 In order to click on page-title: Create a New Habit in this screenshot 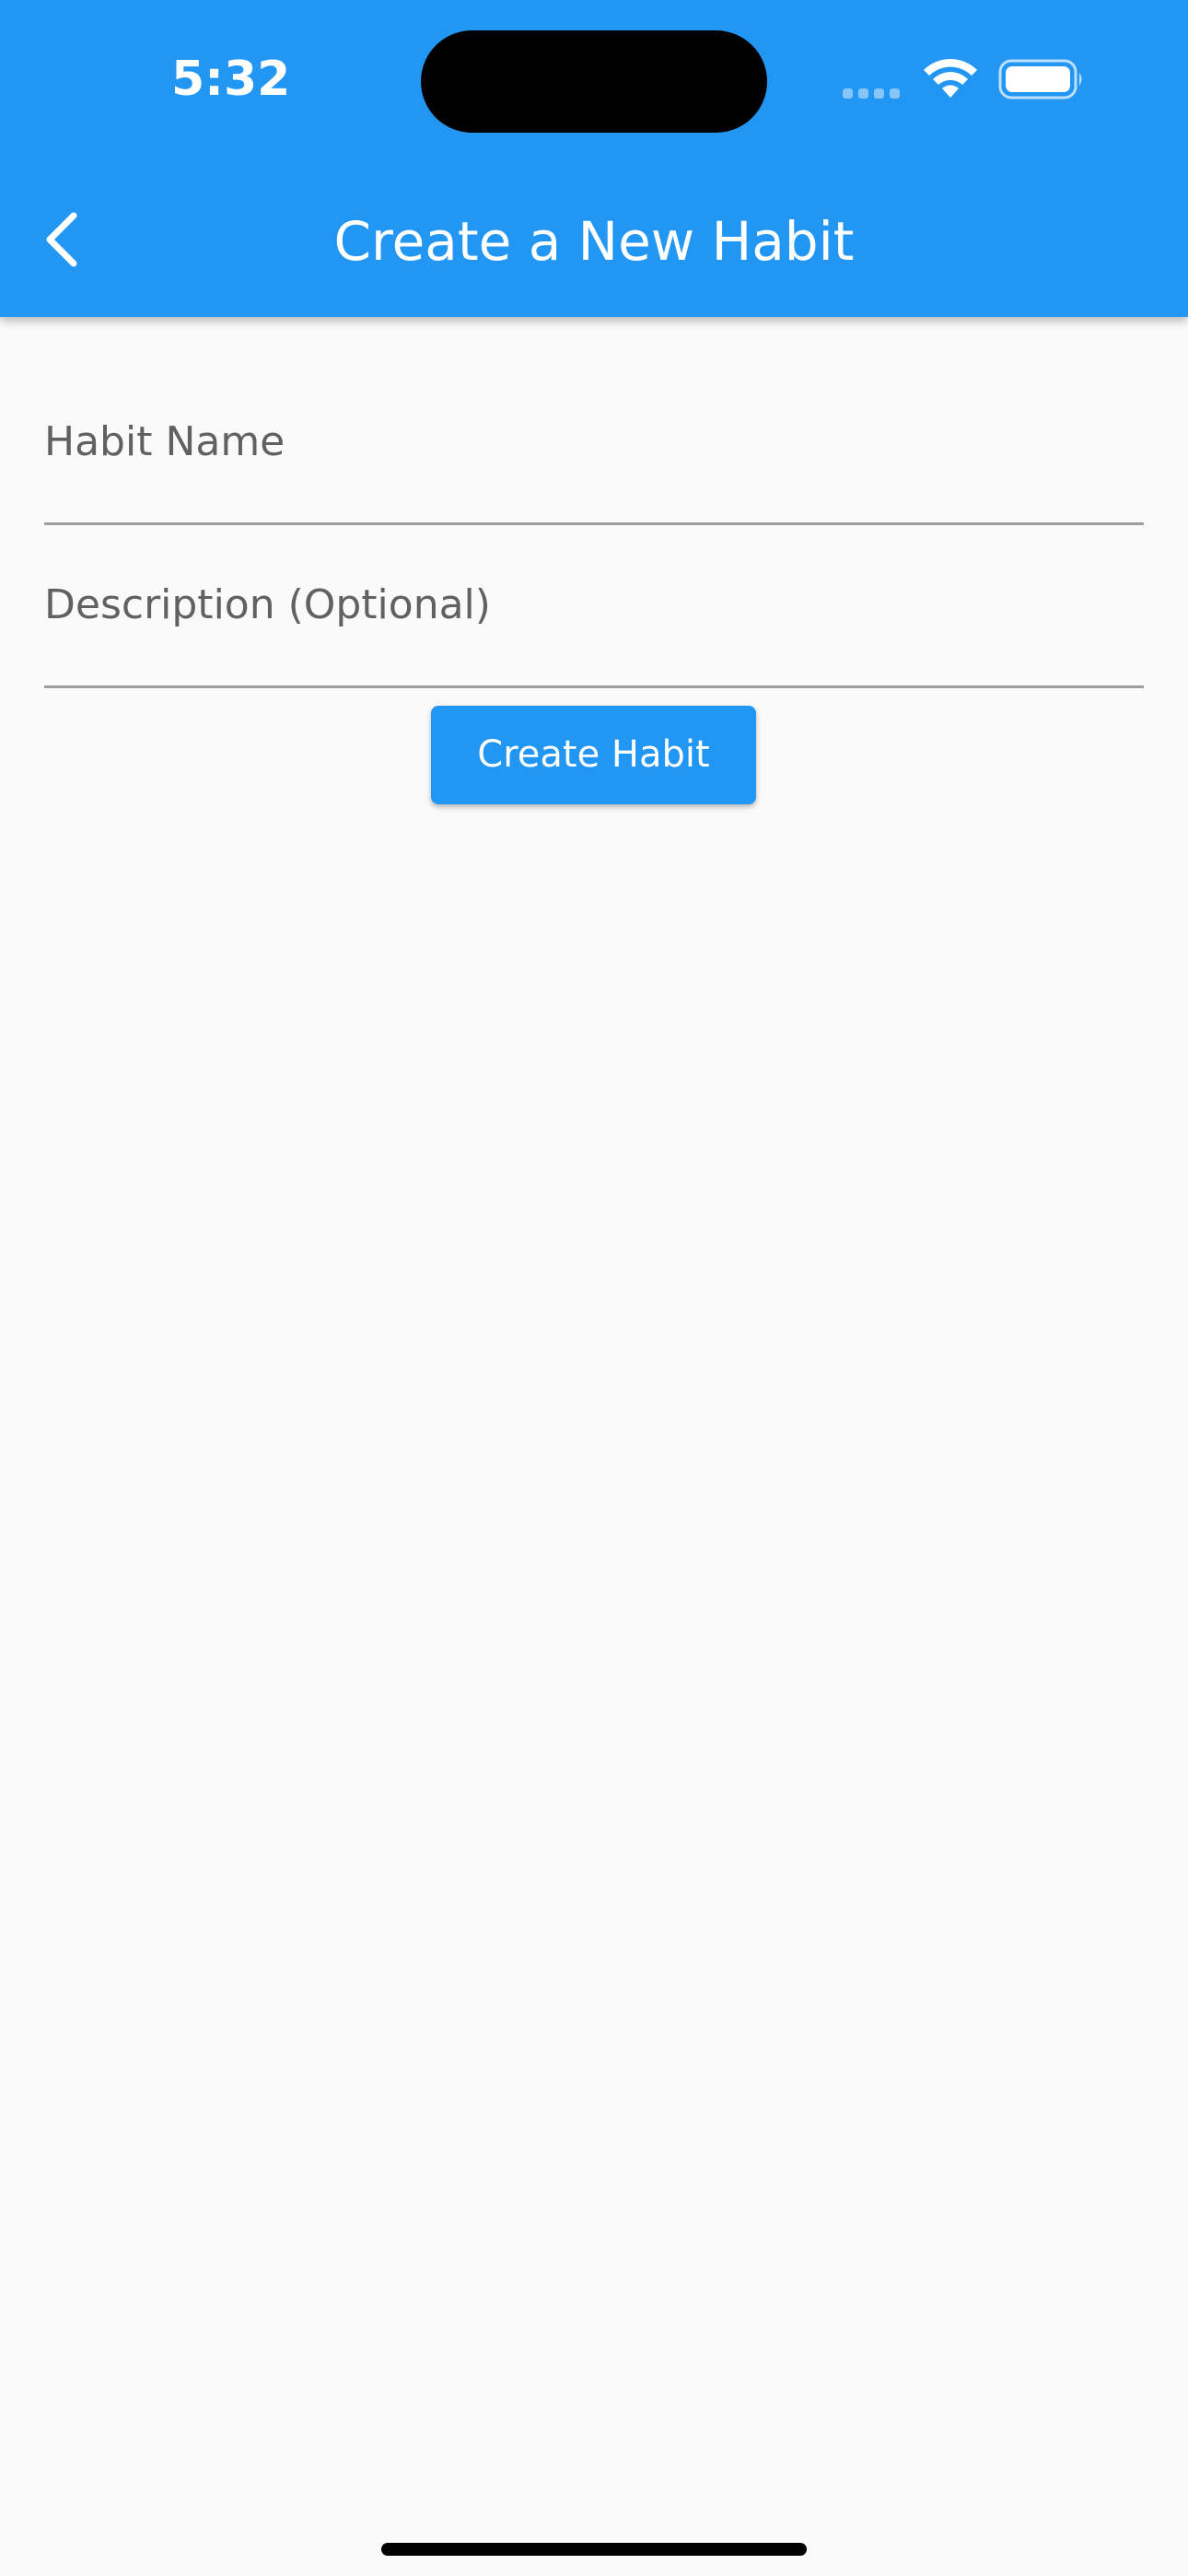, I will do `click(594, 241)`.